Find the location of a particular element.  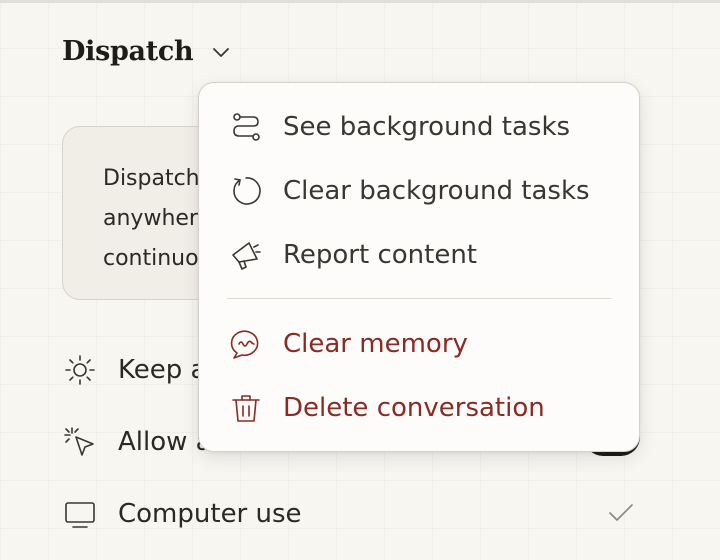

monitor-icon is located at coordinates (80, 514).